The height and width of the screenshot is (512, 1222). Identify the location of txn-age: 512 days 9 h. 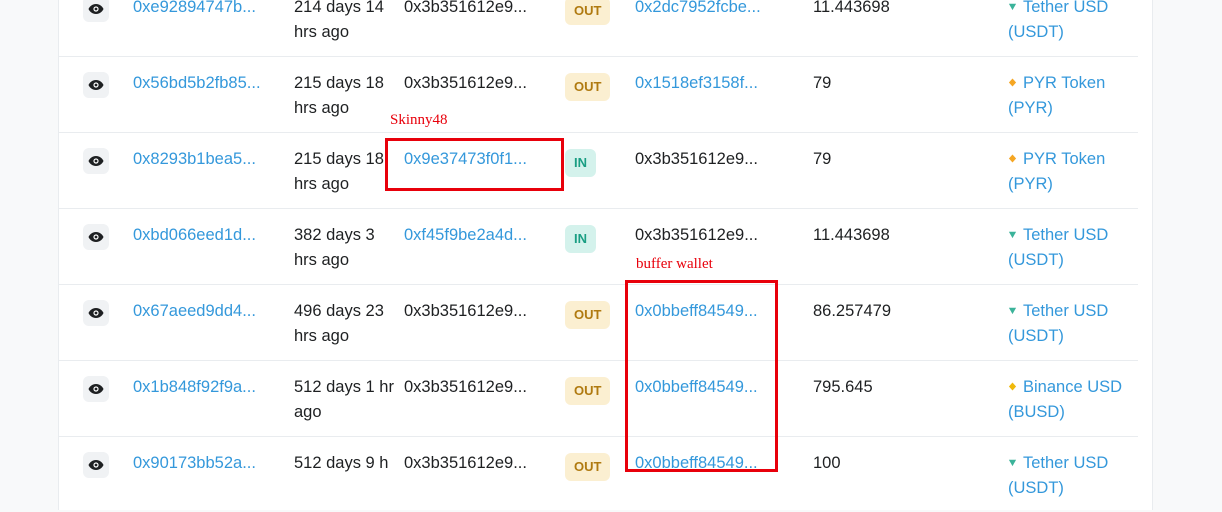
(341, 463).